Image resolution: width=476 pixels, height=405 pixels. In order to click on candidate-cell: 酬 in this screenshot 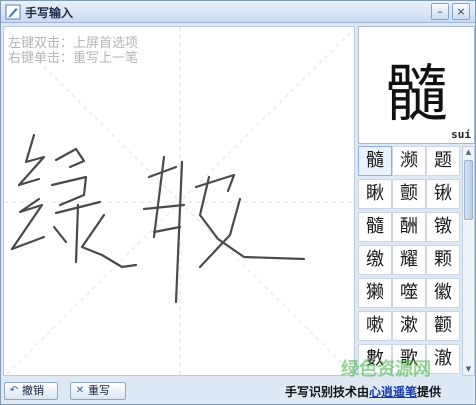, I will do `click(409, 227)`.